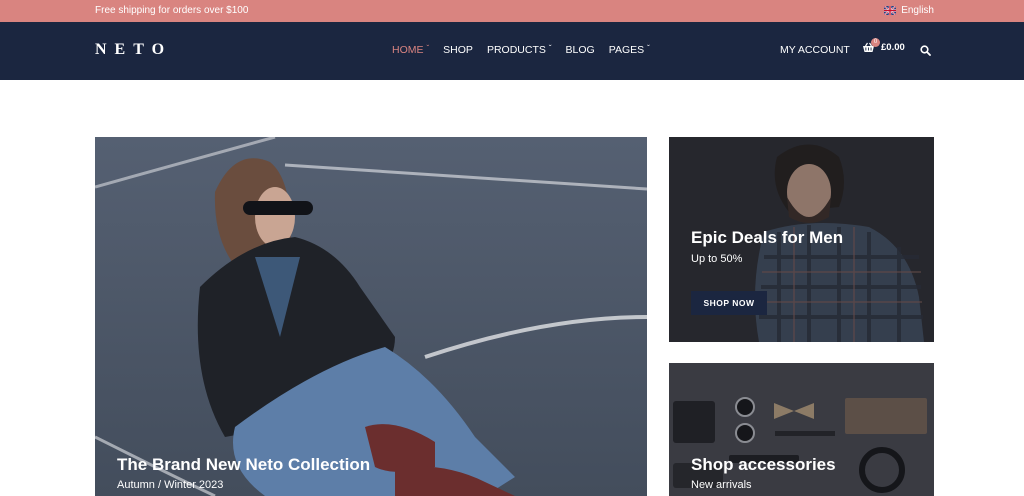 The height and width of the screenshot is (496, 1024). I want to click on shop-now-button: SHOP NOW, so click(729, 303).